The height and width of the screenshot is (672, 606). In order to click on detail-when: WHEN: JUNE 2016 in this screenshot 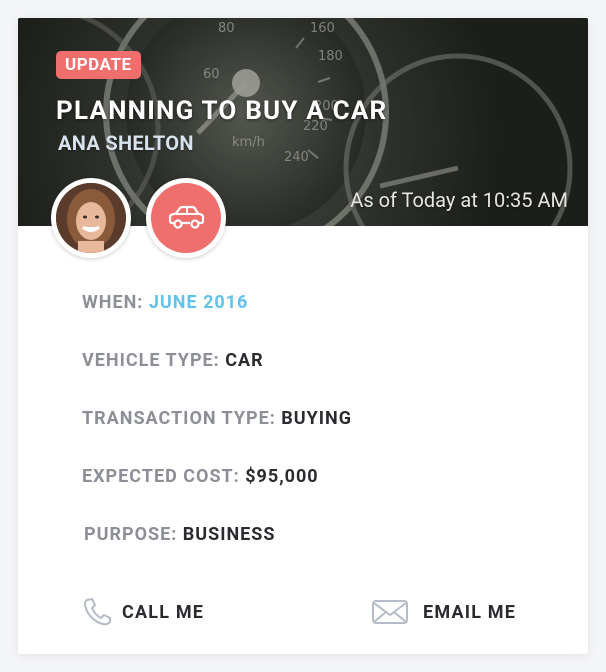, I will do `click(165, 302)`.